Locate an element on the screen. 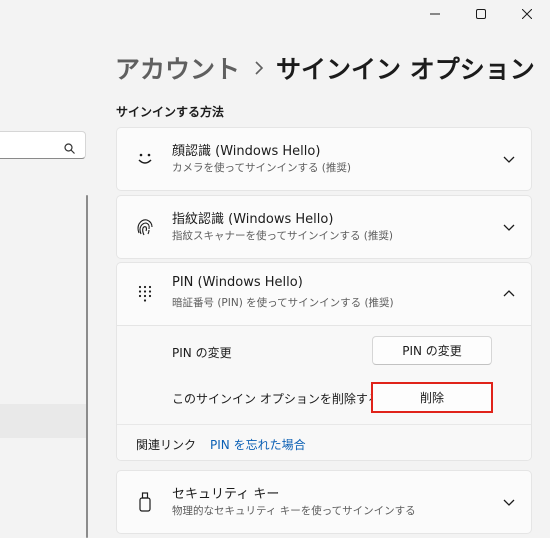 Image resolution: width=550 pixels, height=538 pixels. maximize-icon is located at coordinates (481, 14).